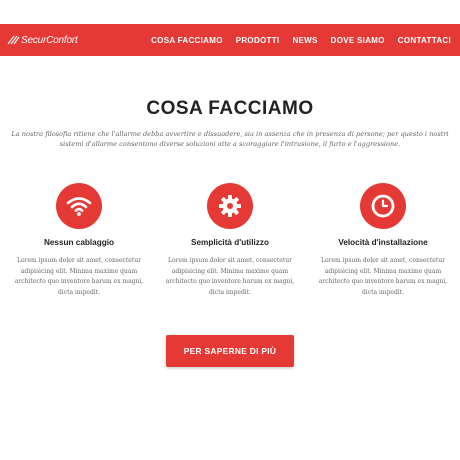 The image size is (460, 460). I want to click on nav-item-contattaci: CONTATTACI, so click(424, 40).